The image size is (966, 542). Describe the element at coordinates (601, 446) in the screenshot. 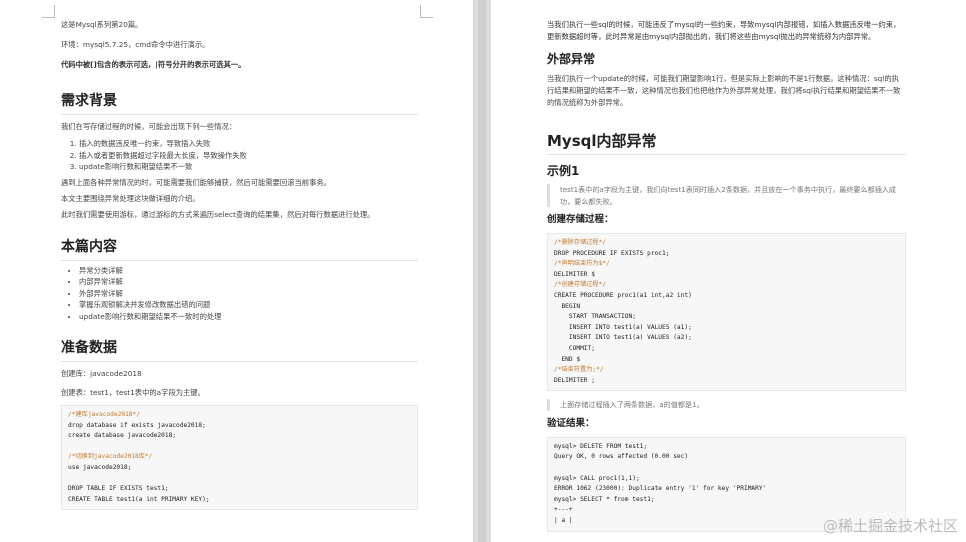

I see `code-line: mysql> DELETE FROM test1;` at that location.